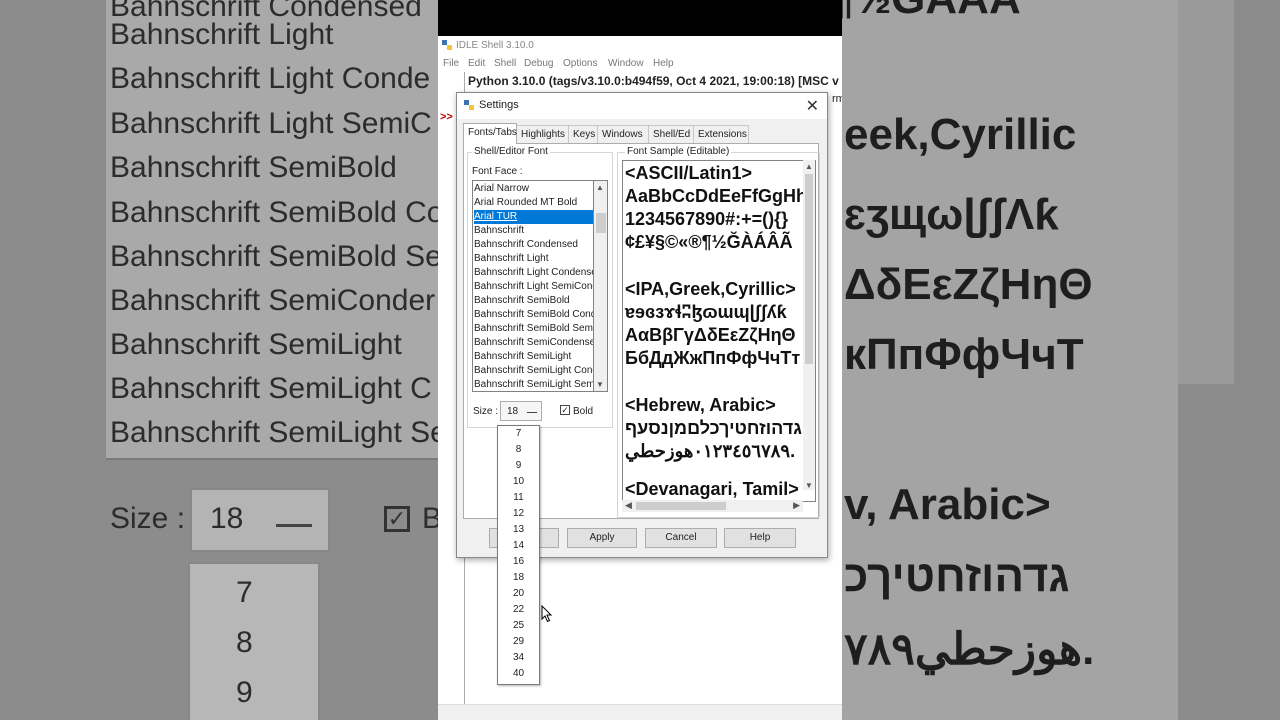  Describe the element at coordinates (518, 466) in the screenshot. I see `size-option: 9` at that location.